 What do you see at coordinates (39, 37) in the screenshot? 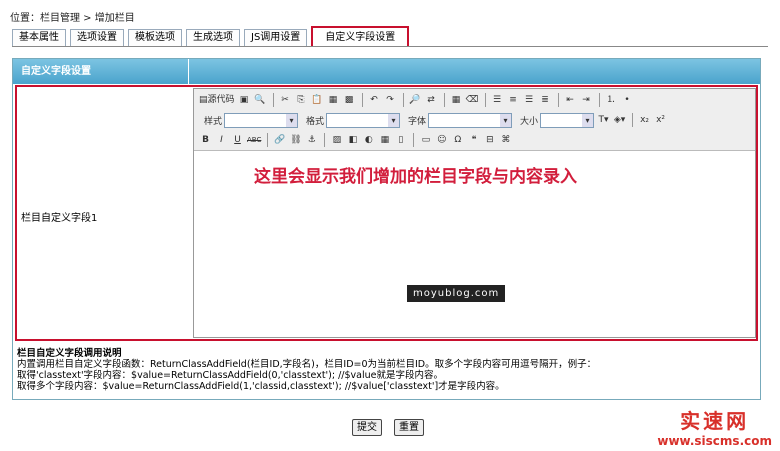
I see `tab-basic-properties: 基本属性` at bounding box center [39, 37].